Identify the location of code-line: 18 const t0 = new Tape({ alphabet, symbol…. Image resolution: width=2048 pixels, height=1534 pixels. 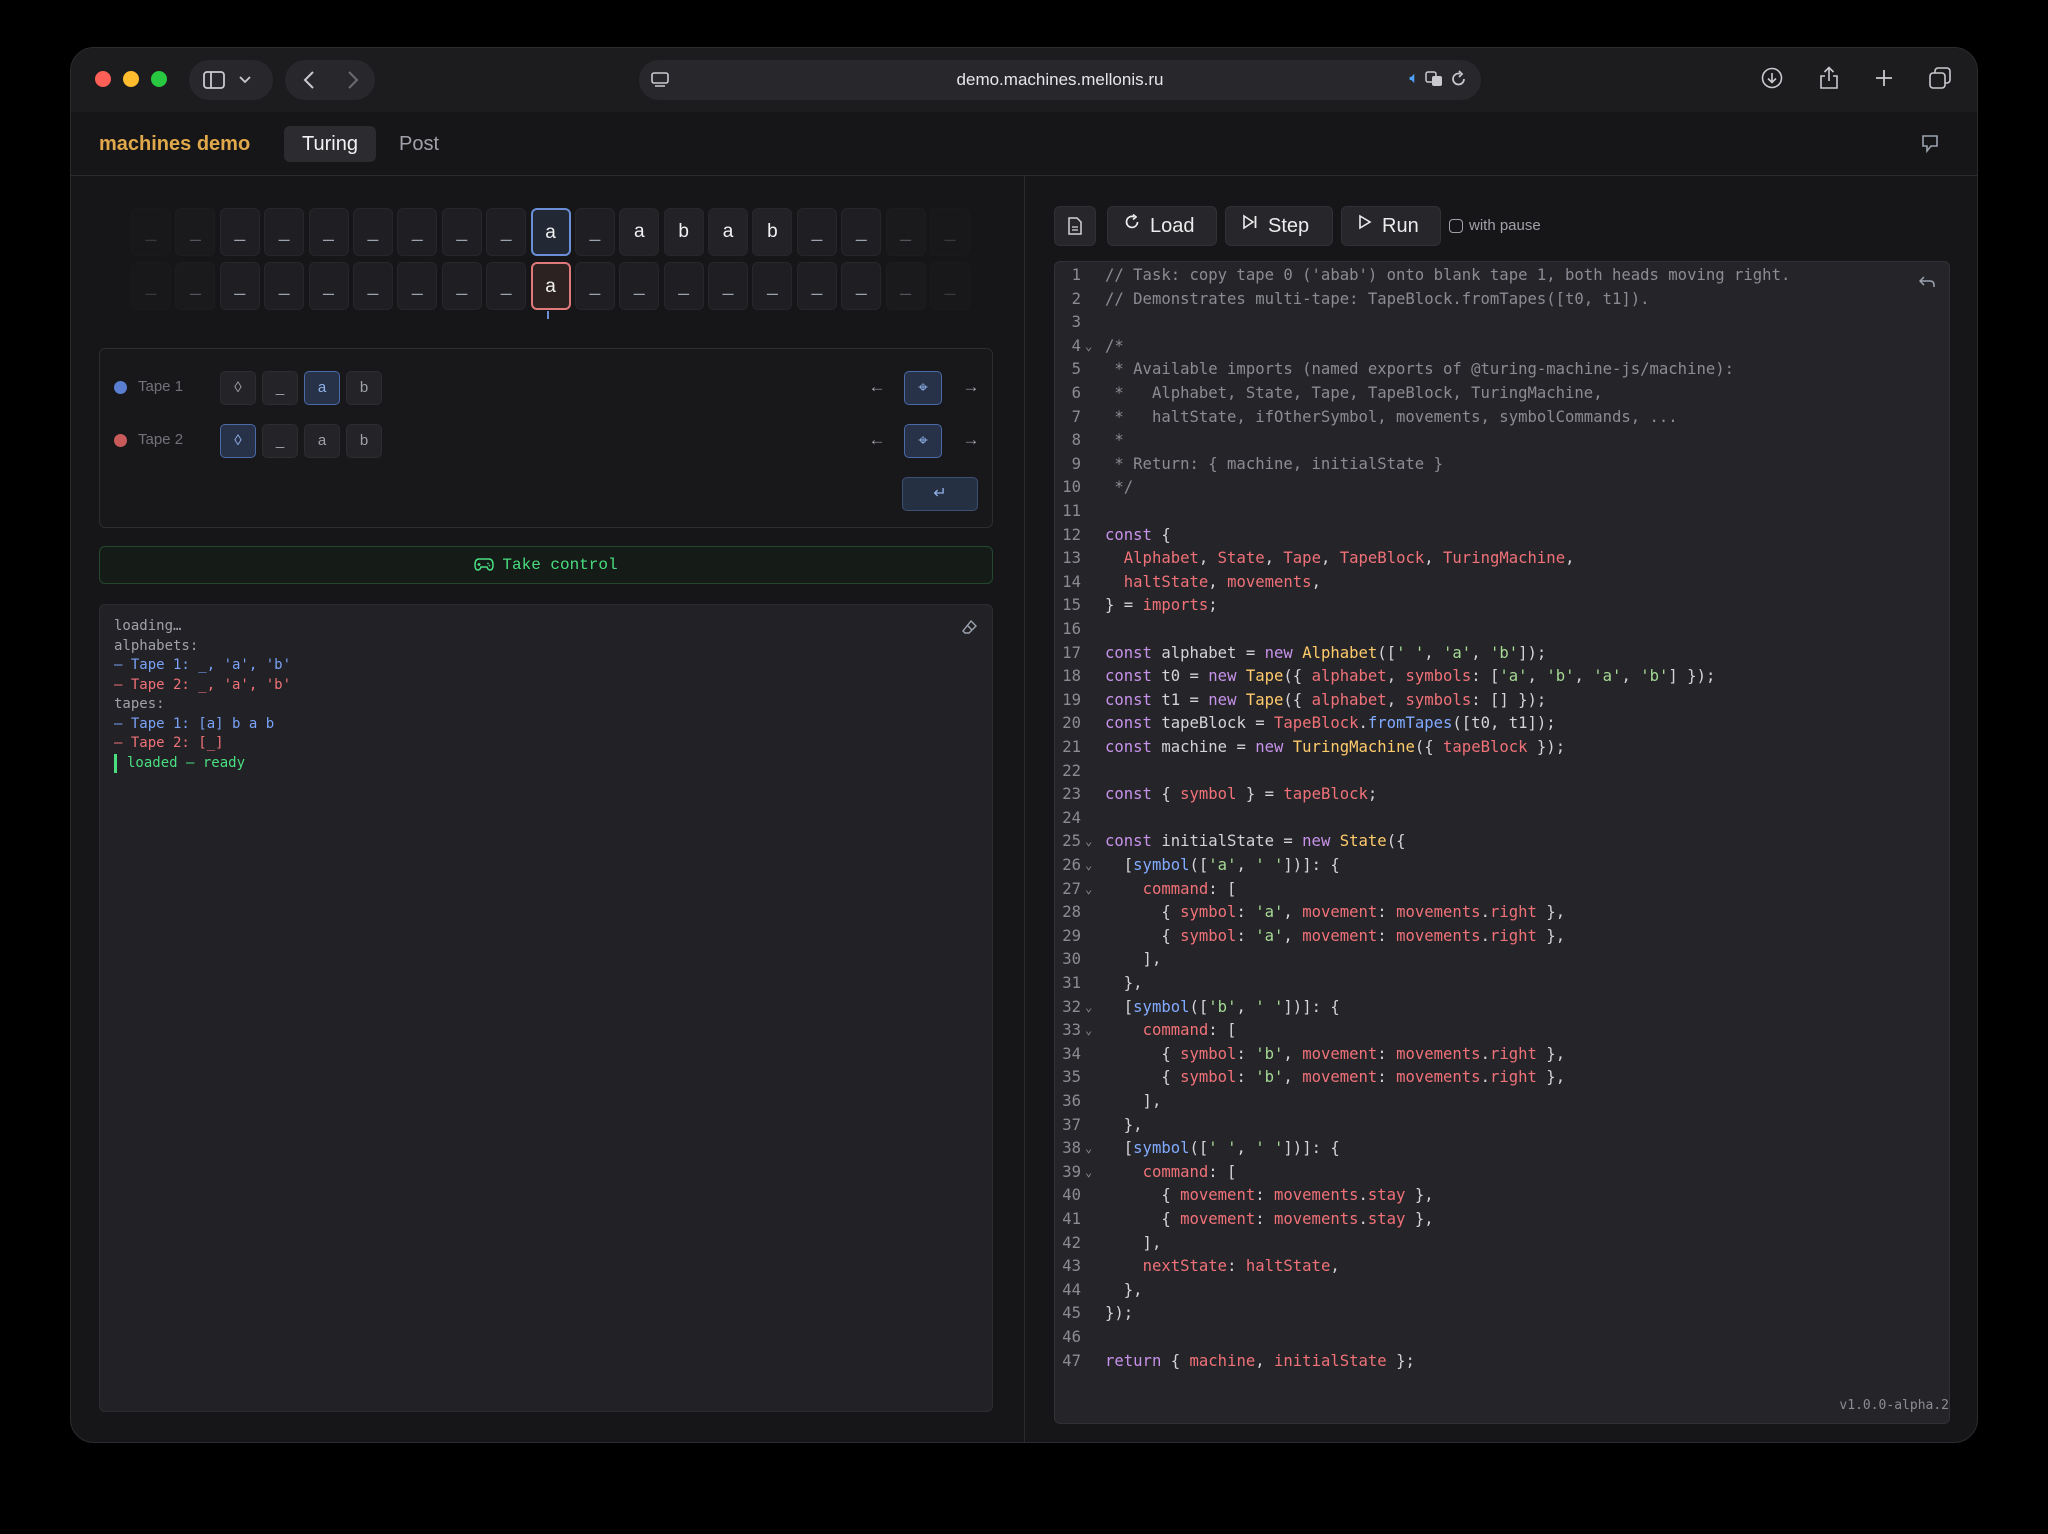
(1502, 677).